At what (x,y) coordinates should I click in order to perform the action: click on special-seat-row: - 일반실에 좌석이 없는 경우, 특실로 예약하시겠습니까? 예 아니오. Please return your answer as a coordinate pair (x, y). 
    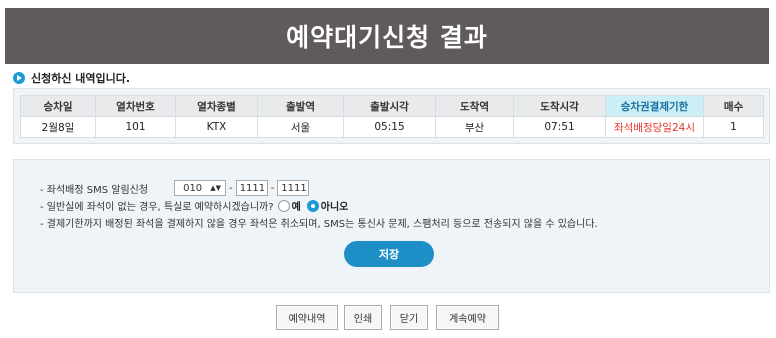
    Looking at the image, I should click on (195, 205).